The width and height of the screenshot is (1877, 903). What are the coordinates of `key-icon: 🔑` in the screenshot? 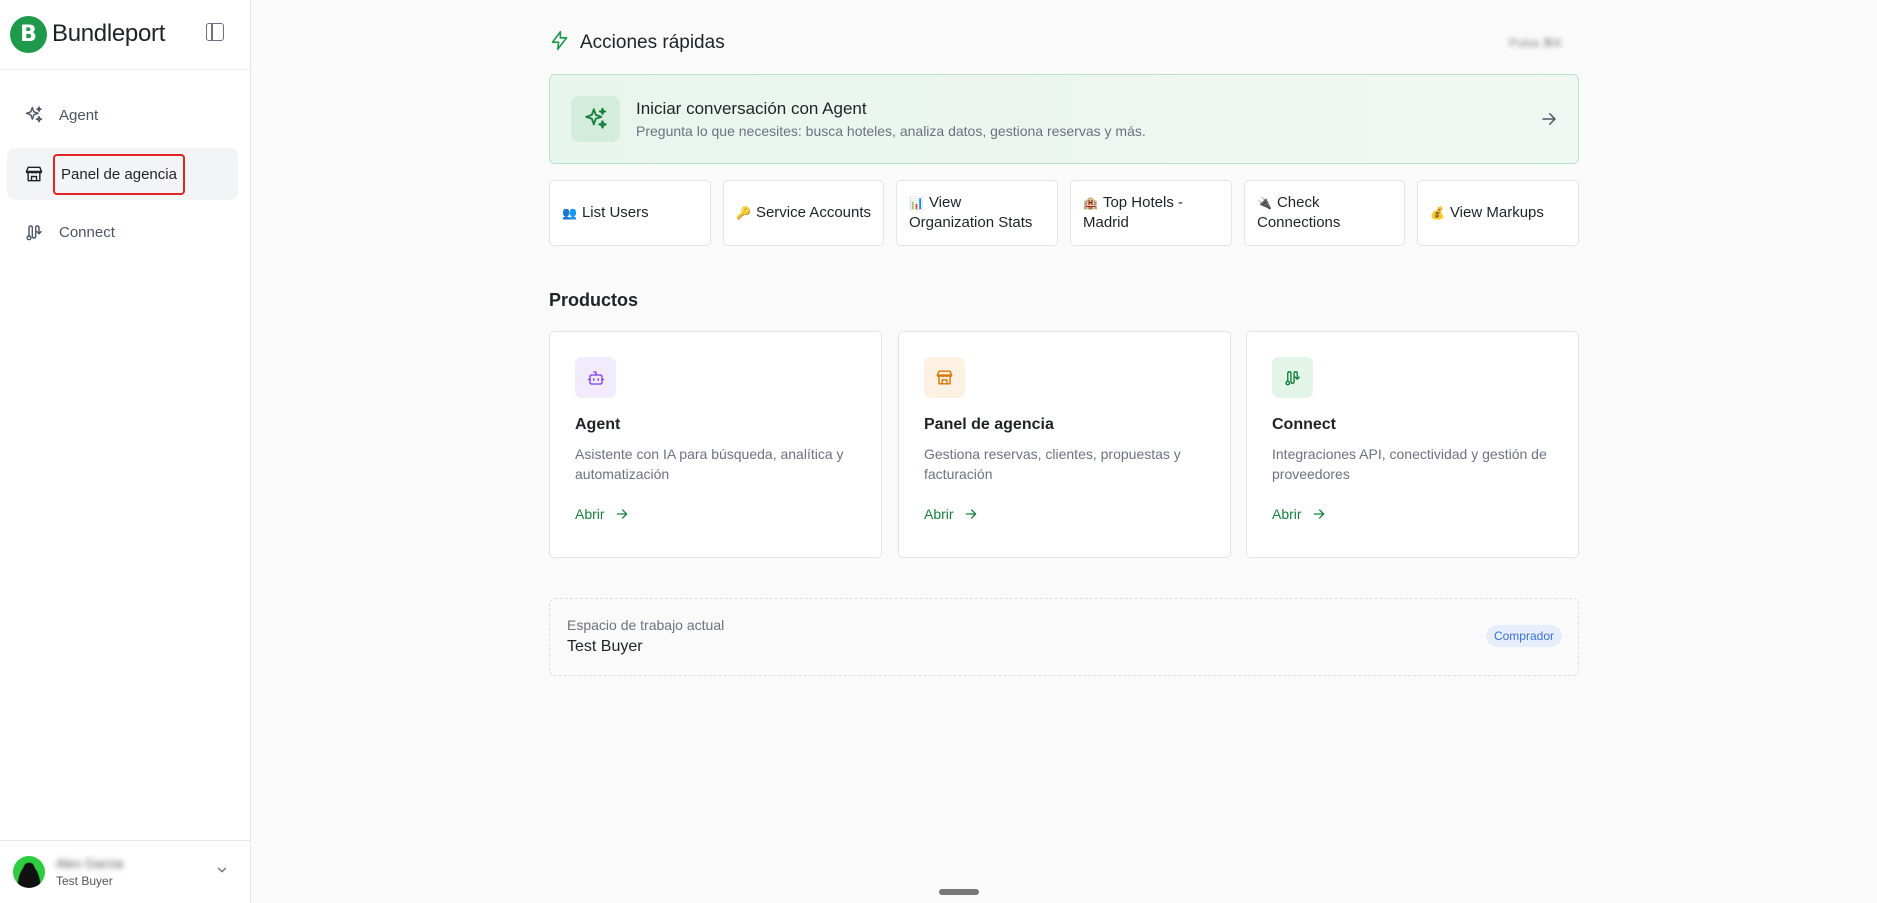 It's located at (743, 213).